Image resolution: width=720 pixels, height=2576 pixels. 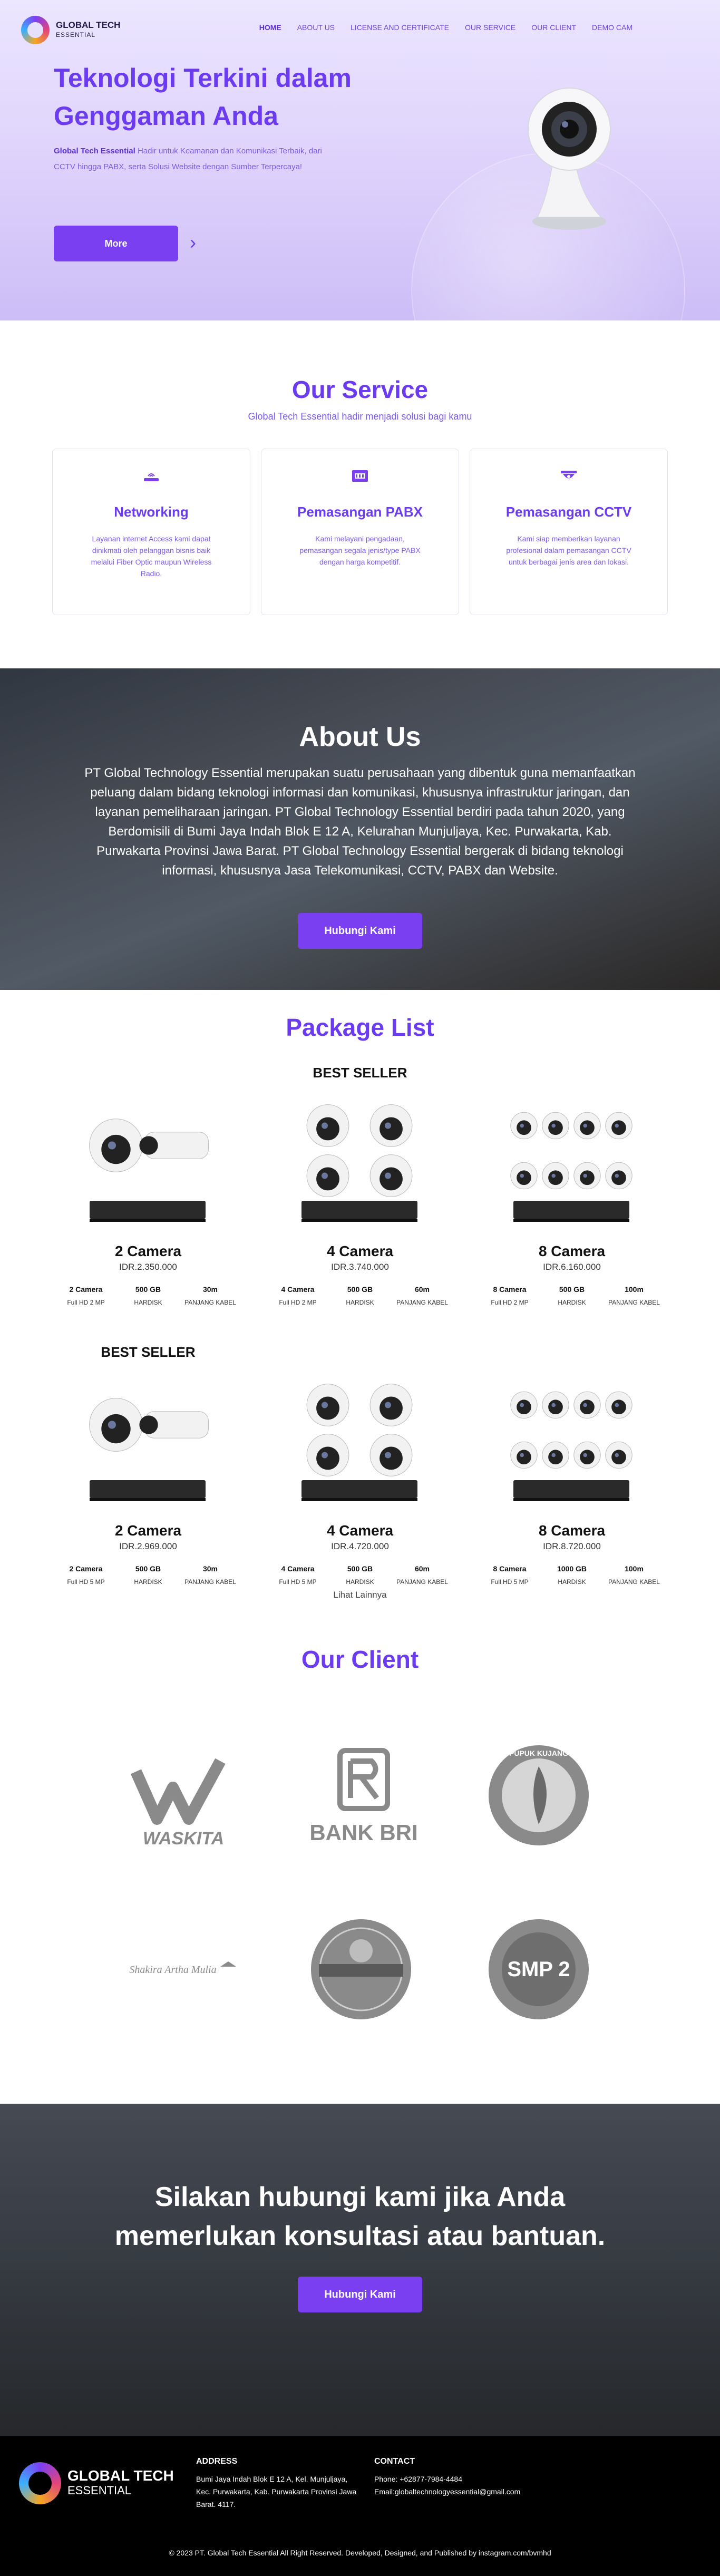 I want to click on spec-value: 4 Camera, so click(x=298, y=1289).